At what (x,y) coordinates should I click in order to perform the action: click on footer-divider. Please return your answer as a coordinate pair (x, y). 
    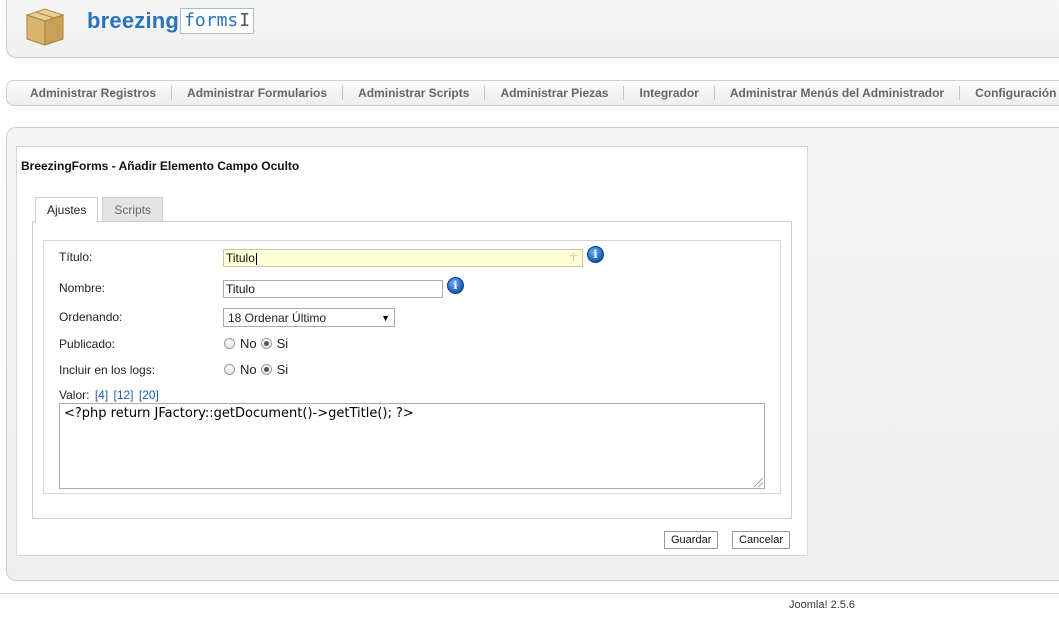
    Looking at the image, I should click on (529, 593).